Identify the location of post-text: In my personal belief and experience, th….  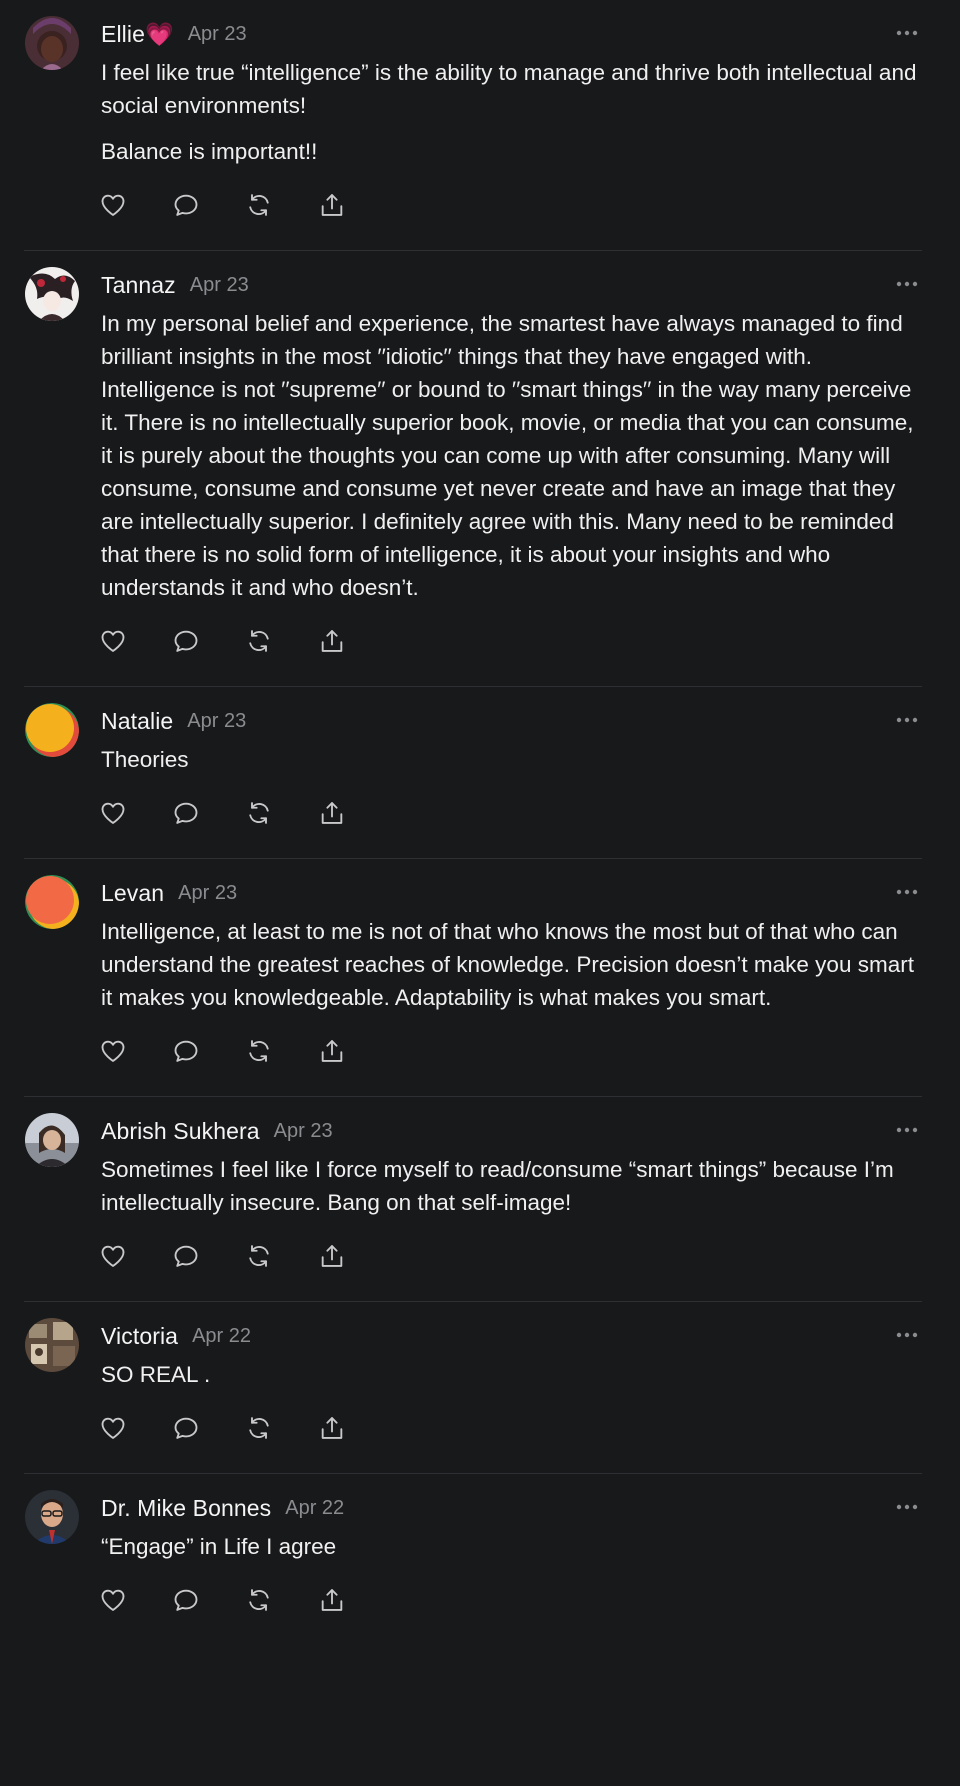
(507, 455).